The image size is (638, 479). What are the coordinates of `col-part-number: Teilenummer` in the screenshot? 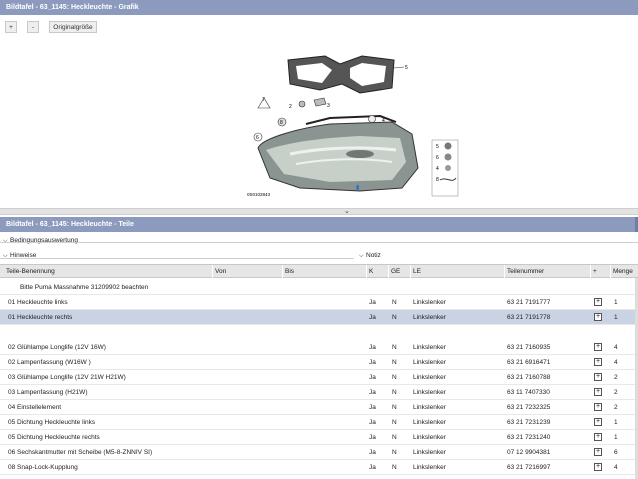 It's located at (546, 271).